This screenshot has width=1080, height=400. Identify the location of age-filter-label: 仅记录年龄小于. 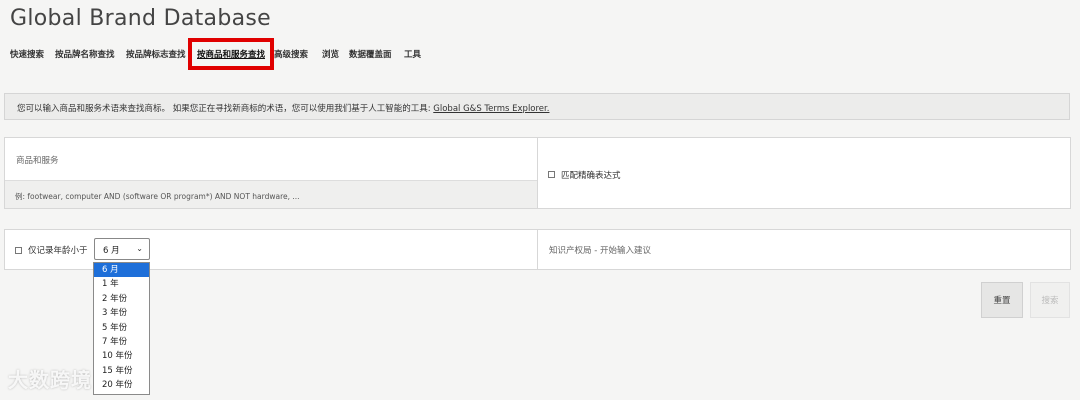
(58, 251).